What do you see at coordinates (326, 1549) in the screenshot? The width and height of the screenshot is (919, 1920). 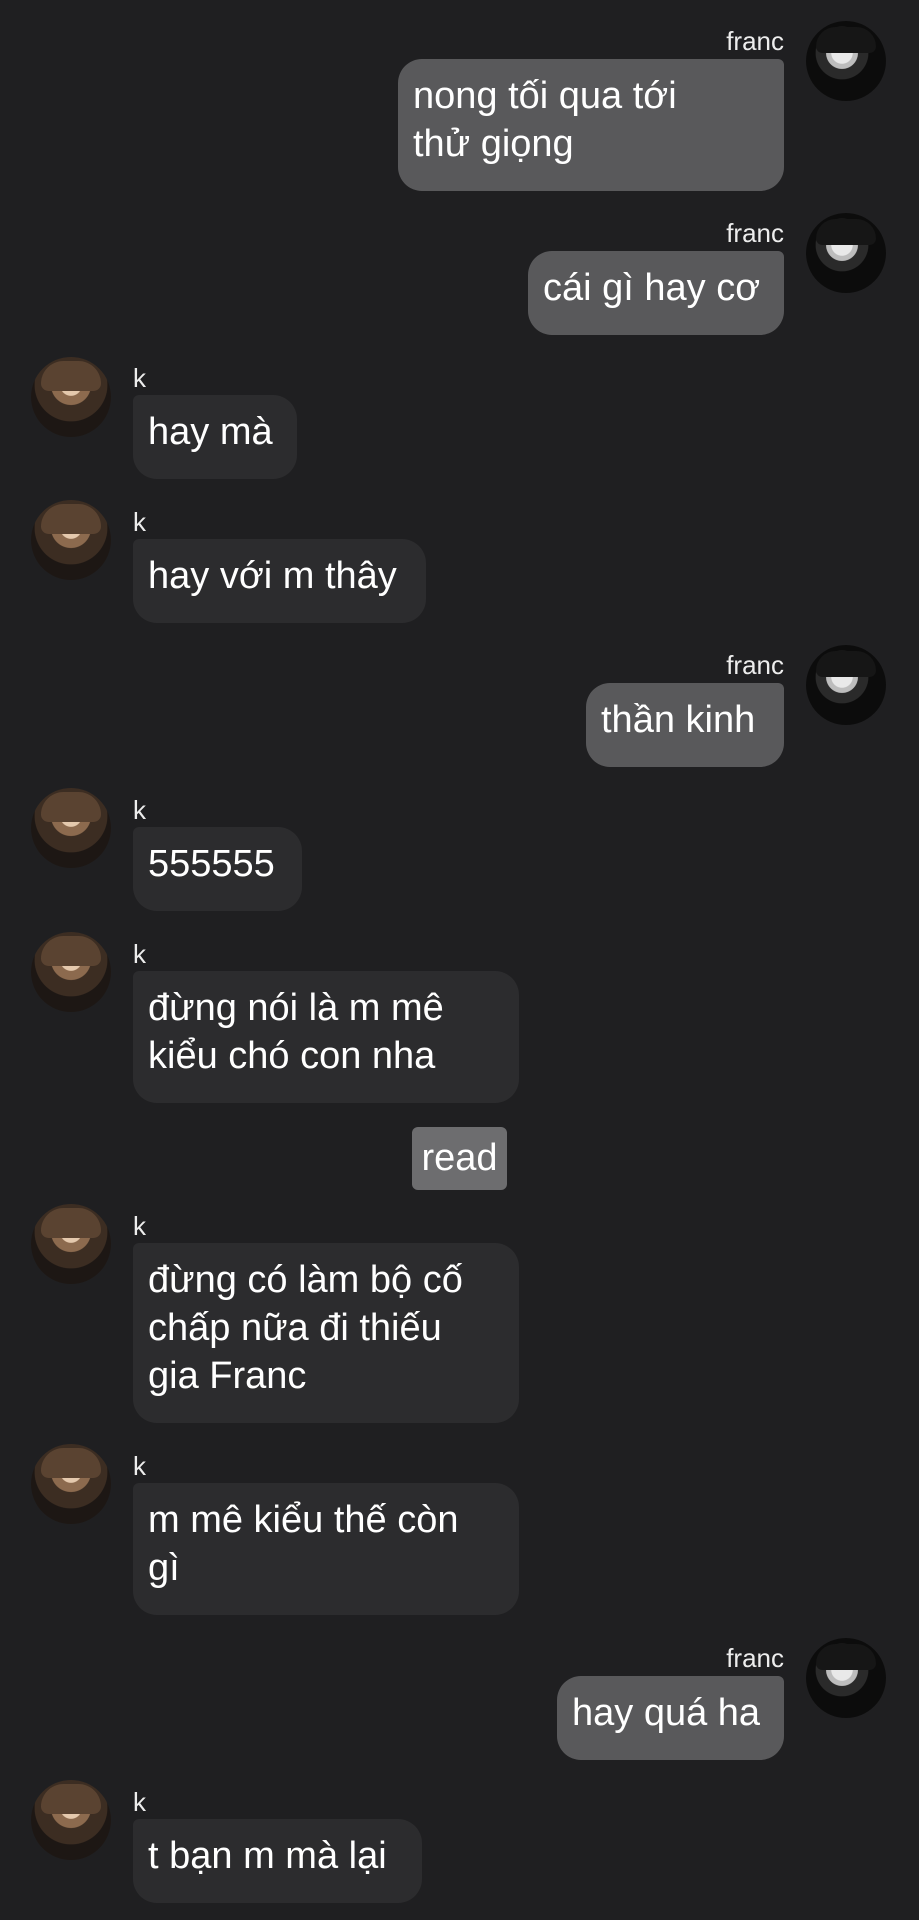 I see `message-bubble: m mê kiểu thế còn gì` at bounding box center [326, 1549].